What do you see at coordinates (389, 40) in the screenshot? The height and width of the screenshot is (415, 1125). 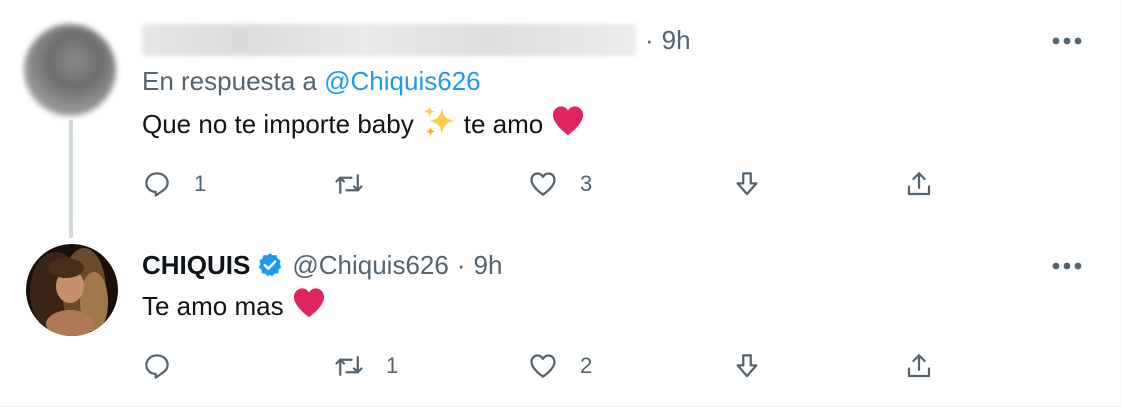 I see `blurred-author-name` at bounding box center [389, 40].